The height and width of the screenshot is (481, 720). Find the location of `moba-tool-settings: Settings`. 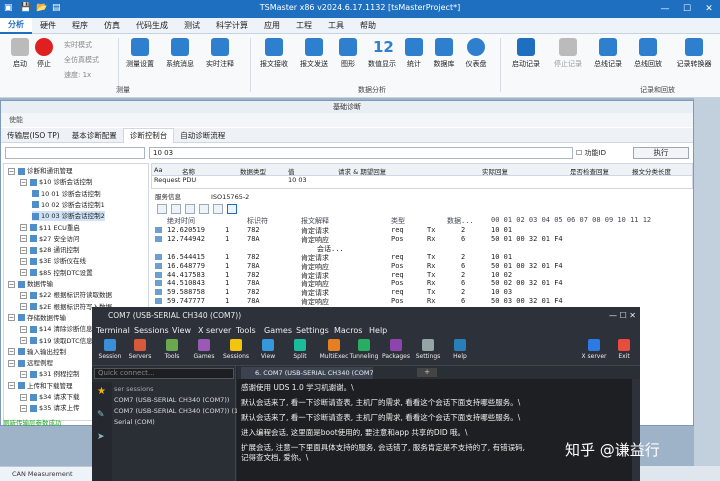

moba-tool-settings: Settings is located at coordinates (428, 349).